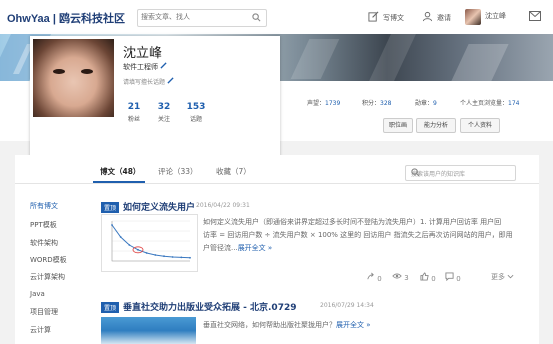 The image size is (553, 344). Describe the element at coordinates (44, 312) in the screenshot. I see `category-project-management: 项目管理` at that location.